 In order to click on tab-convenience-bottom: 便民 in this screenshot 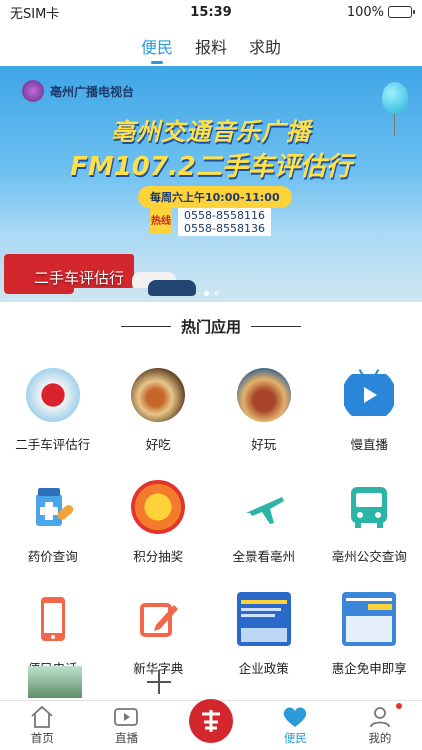, I will do `click(295, 725)`.